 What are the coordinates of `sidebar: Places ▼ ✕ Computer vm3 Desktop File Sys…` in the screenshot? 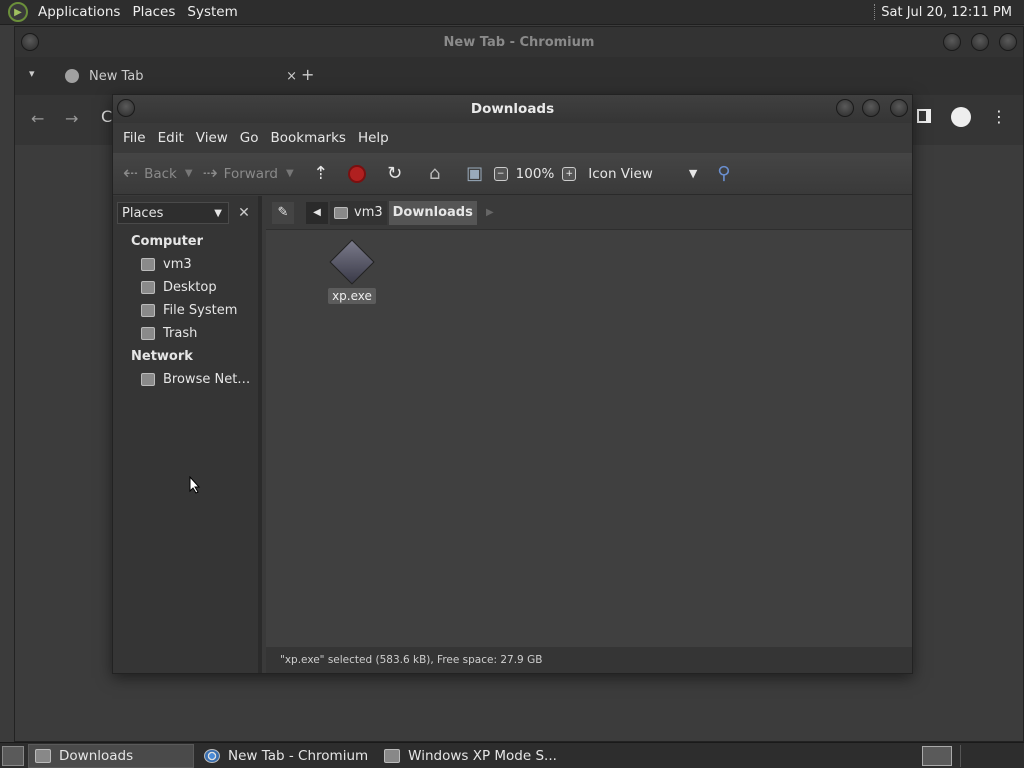 It's located at (187, 434).